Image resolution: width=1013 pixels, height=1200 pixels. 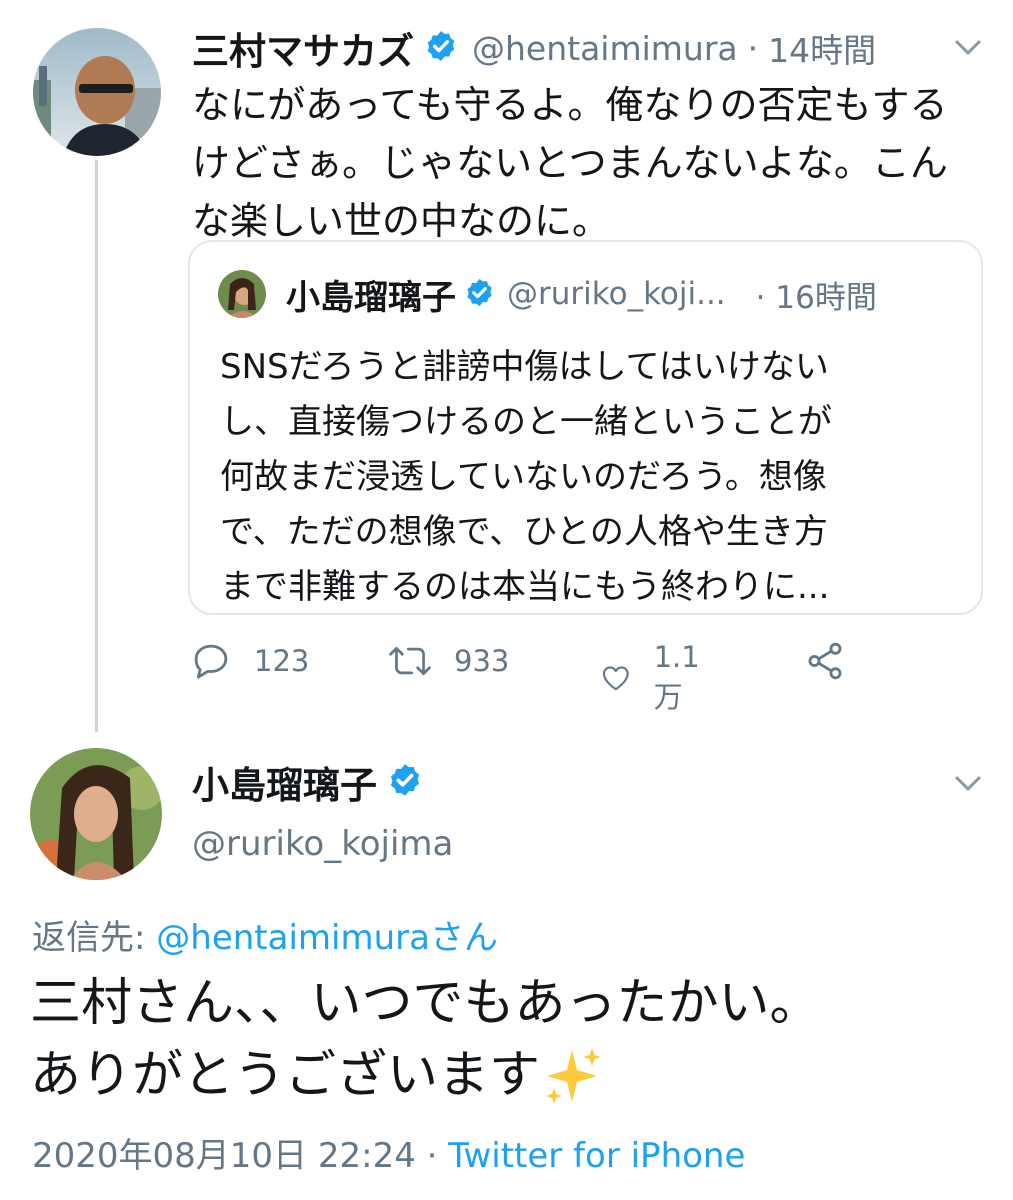 What do you see at coordinates (249, 661) in the screenshot?
I see `reply-button: 123` at bounding box center [249, 661].